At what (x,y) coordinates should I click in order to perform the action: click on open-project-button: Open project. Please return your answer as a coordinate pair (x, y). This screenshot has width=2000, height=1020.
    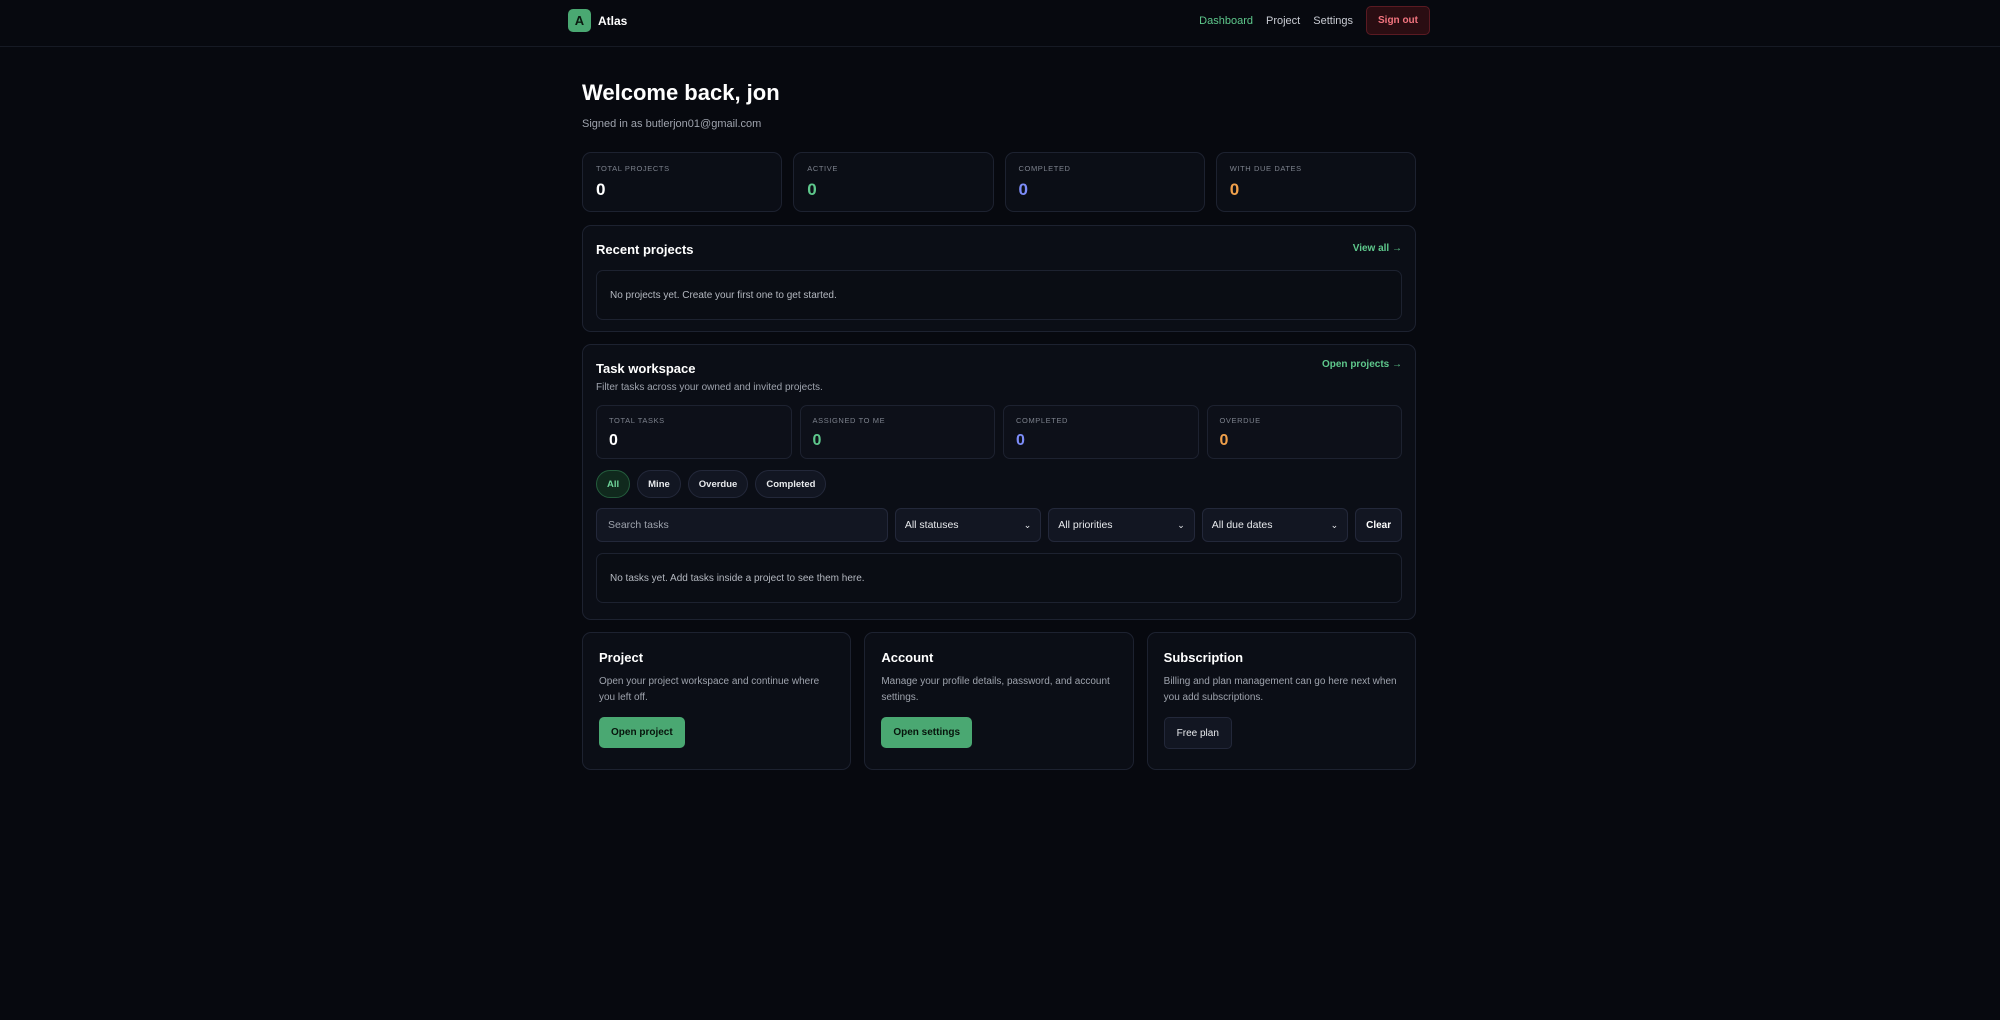
    Looking at the image, I should click on (642, 732).